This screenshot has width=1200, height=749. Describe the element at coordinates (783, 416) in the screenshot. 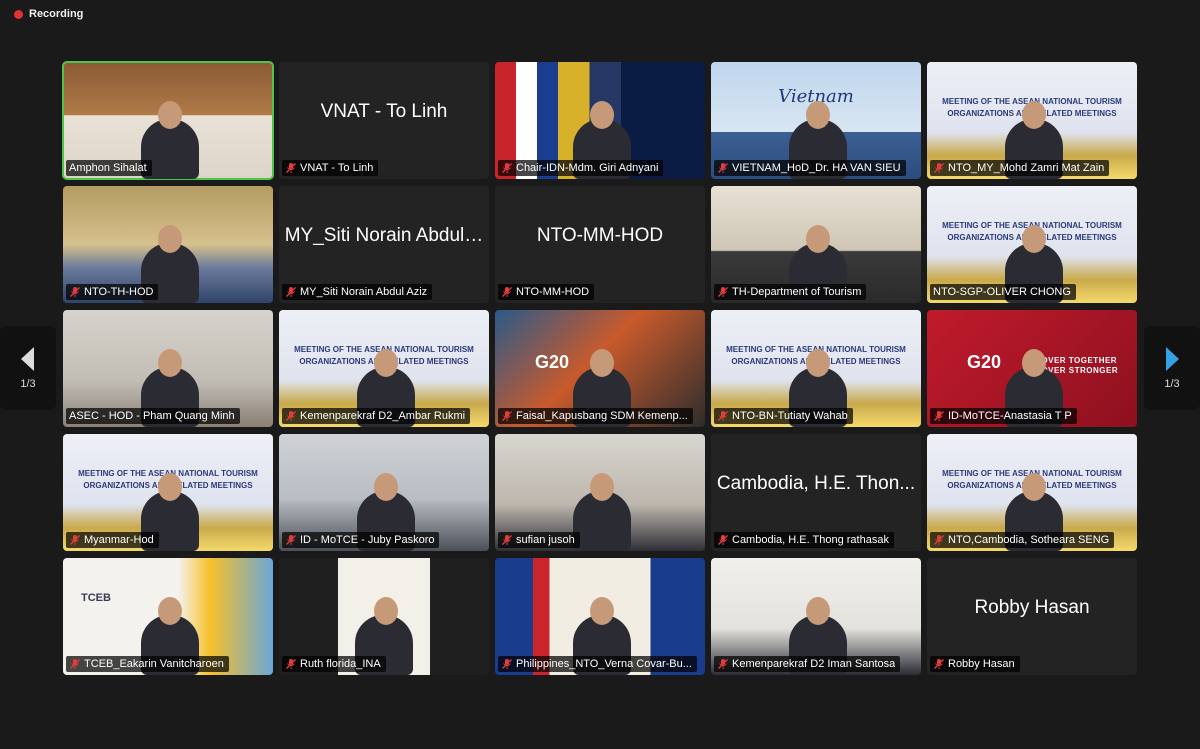

I see `participant-name-tag: NTO-BN-Tutiaty Wahab` at that location.